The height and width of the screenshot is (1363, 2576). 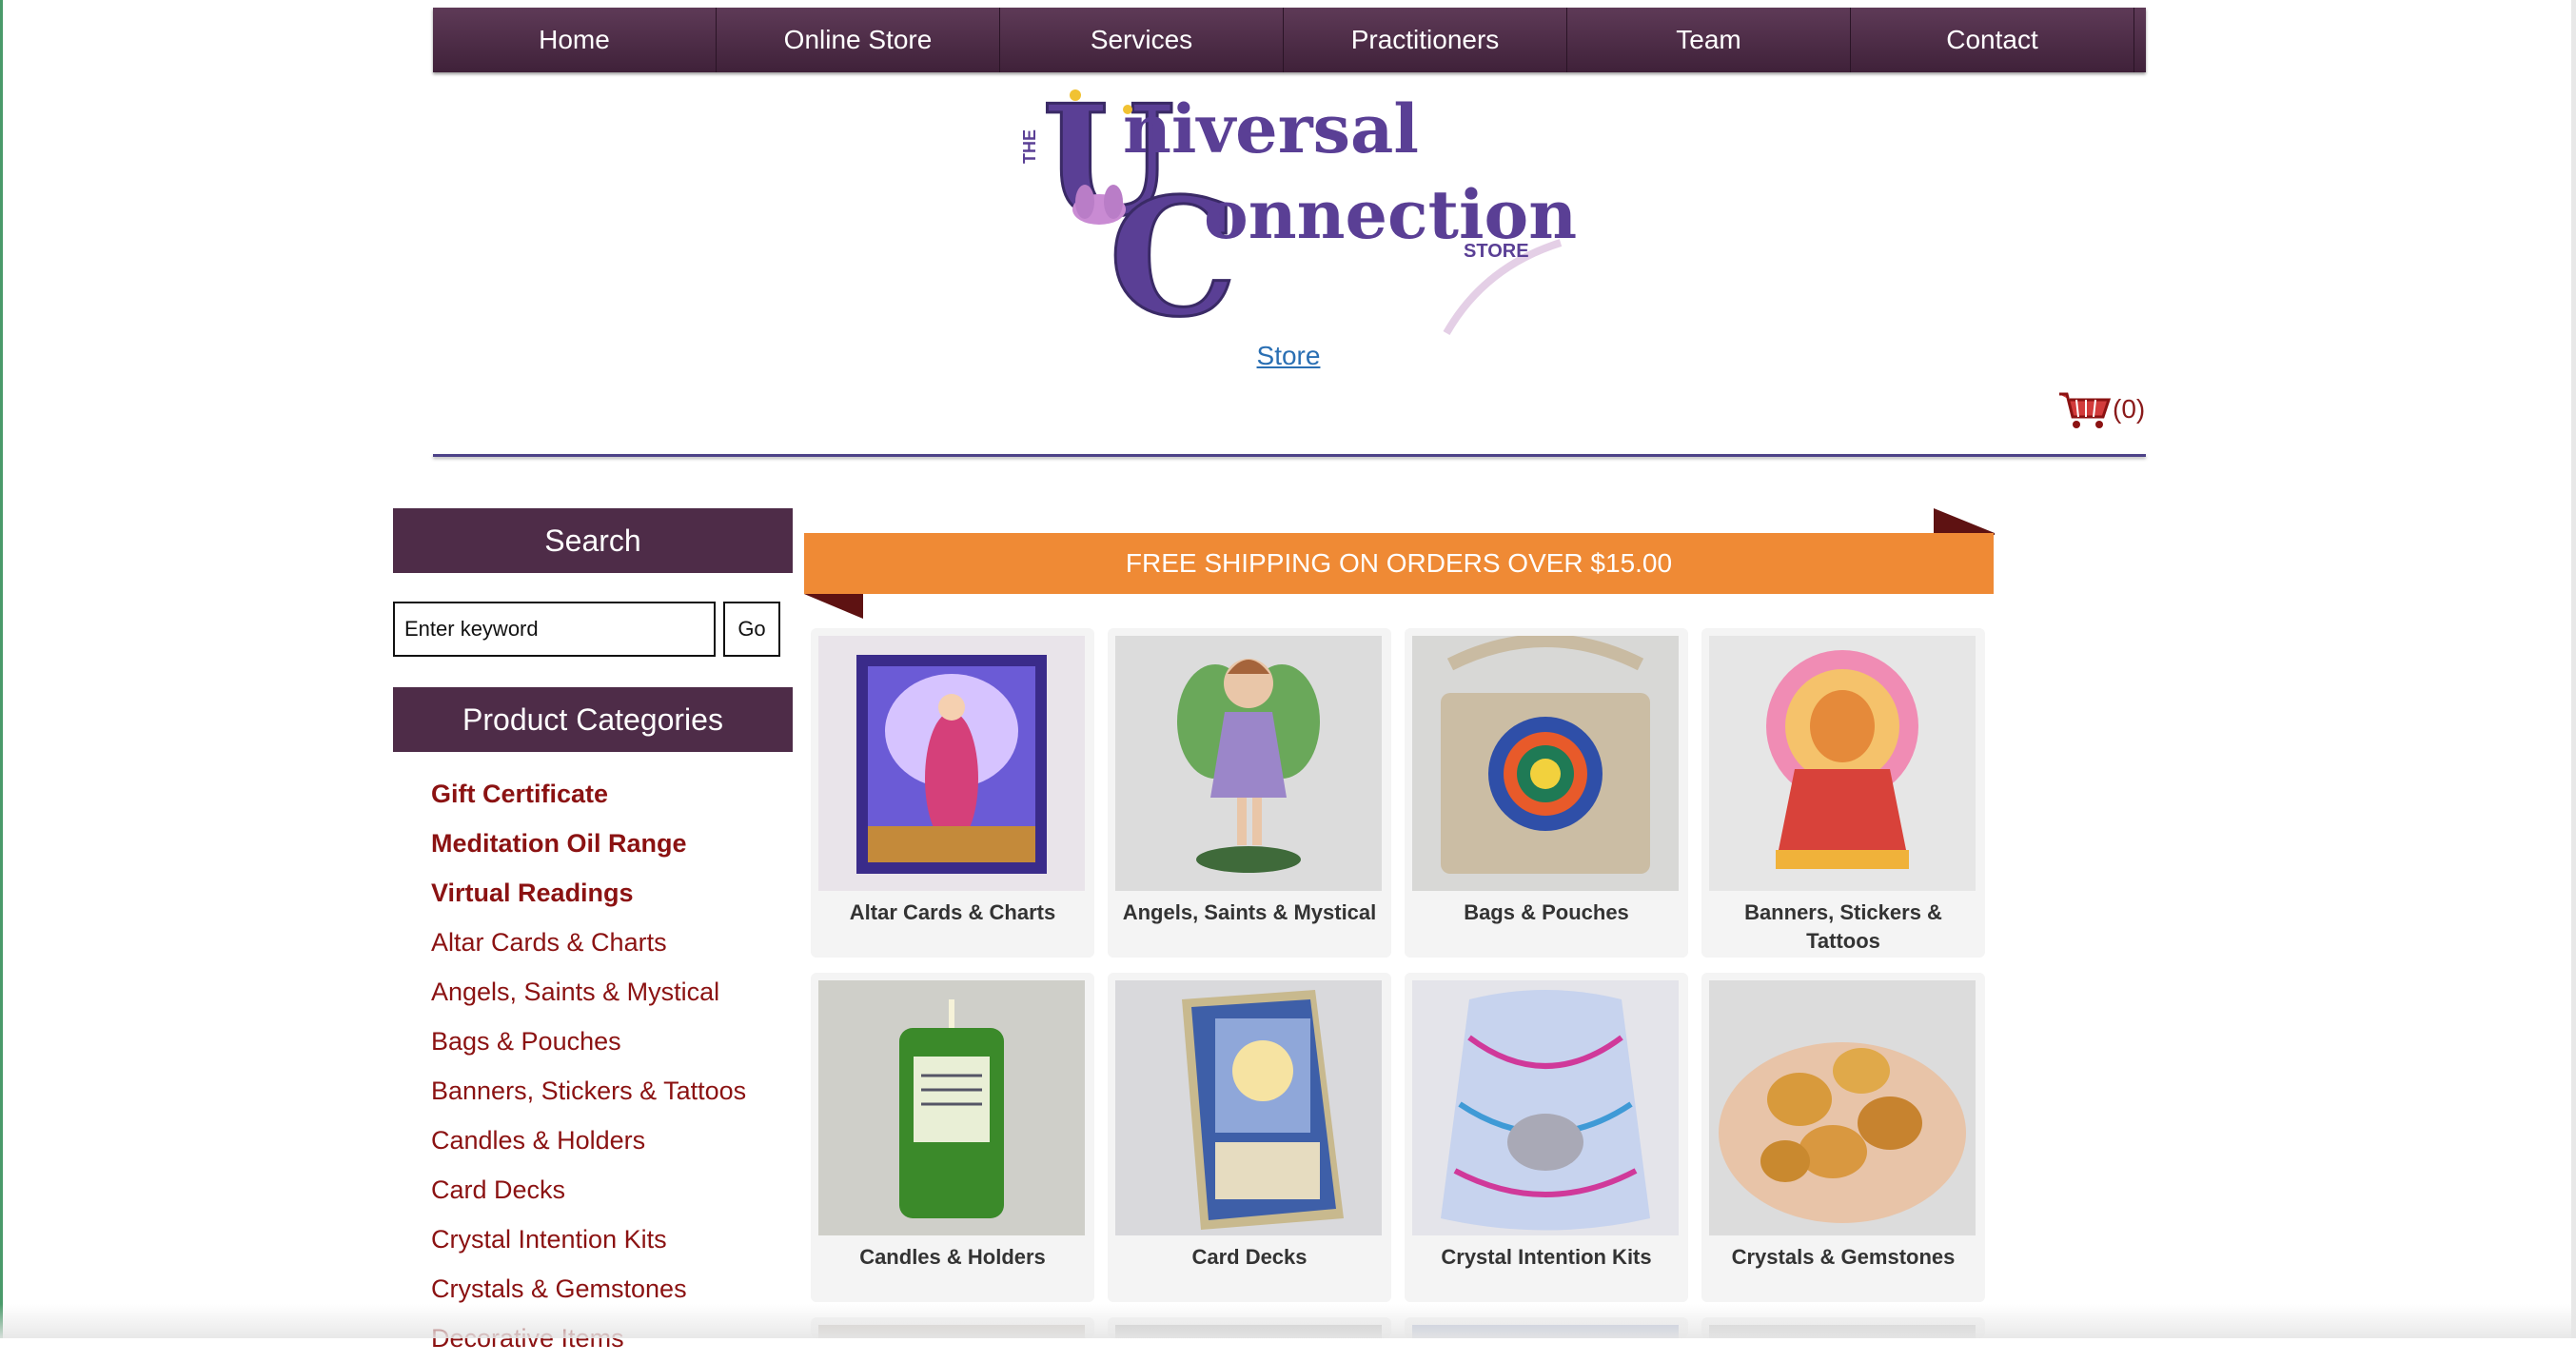 What do you see at coordinates (1496, 252) in the screenshot?
I see `svg-text: STORE` at bounding box center [1496, 252].